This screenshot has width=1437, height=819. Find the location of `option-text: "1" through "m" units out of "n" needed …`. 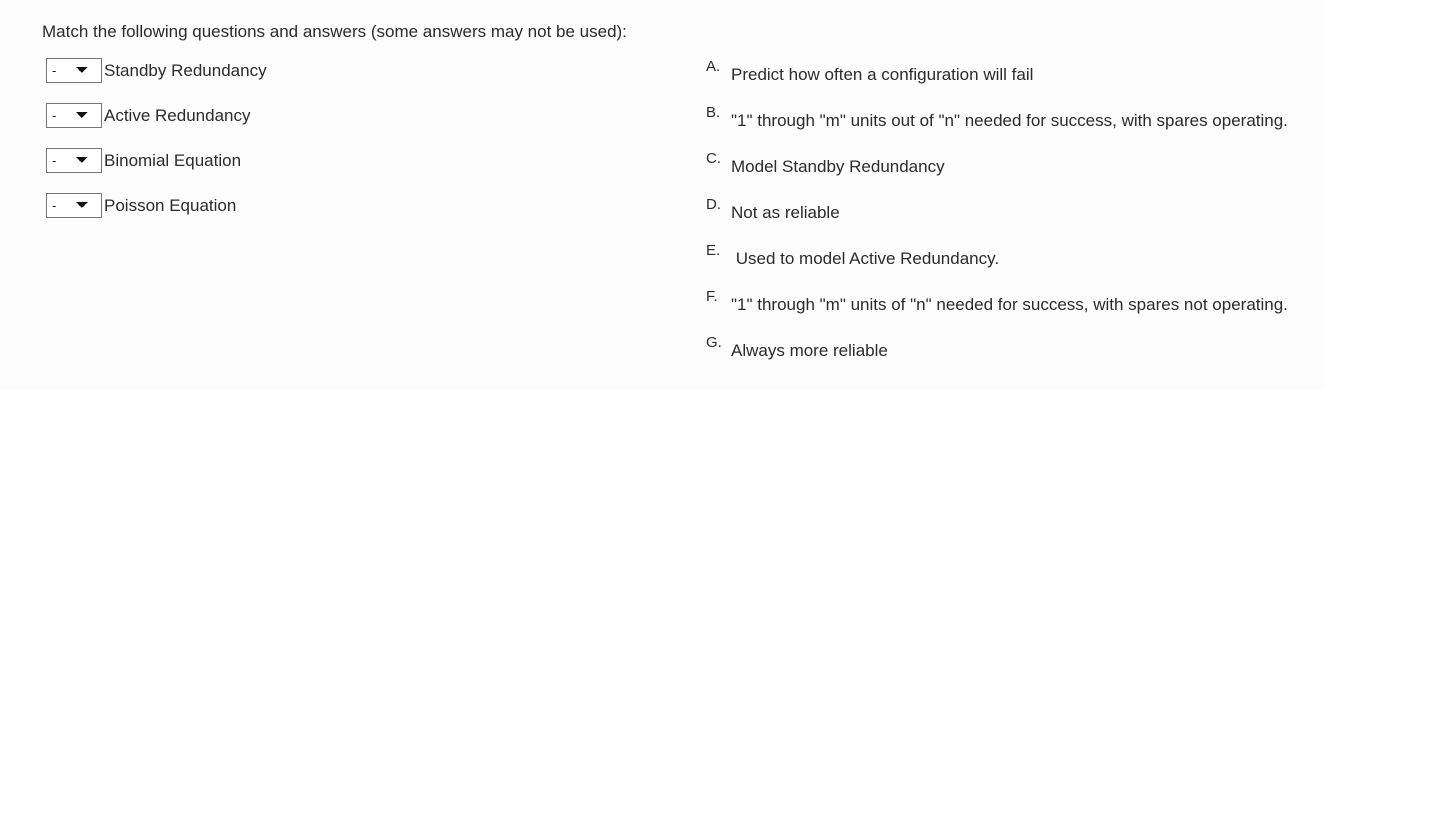

option-text: "1" through "m" units out of "n" needed … is located at coordinates (1009, 120).